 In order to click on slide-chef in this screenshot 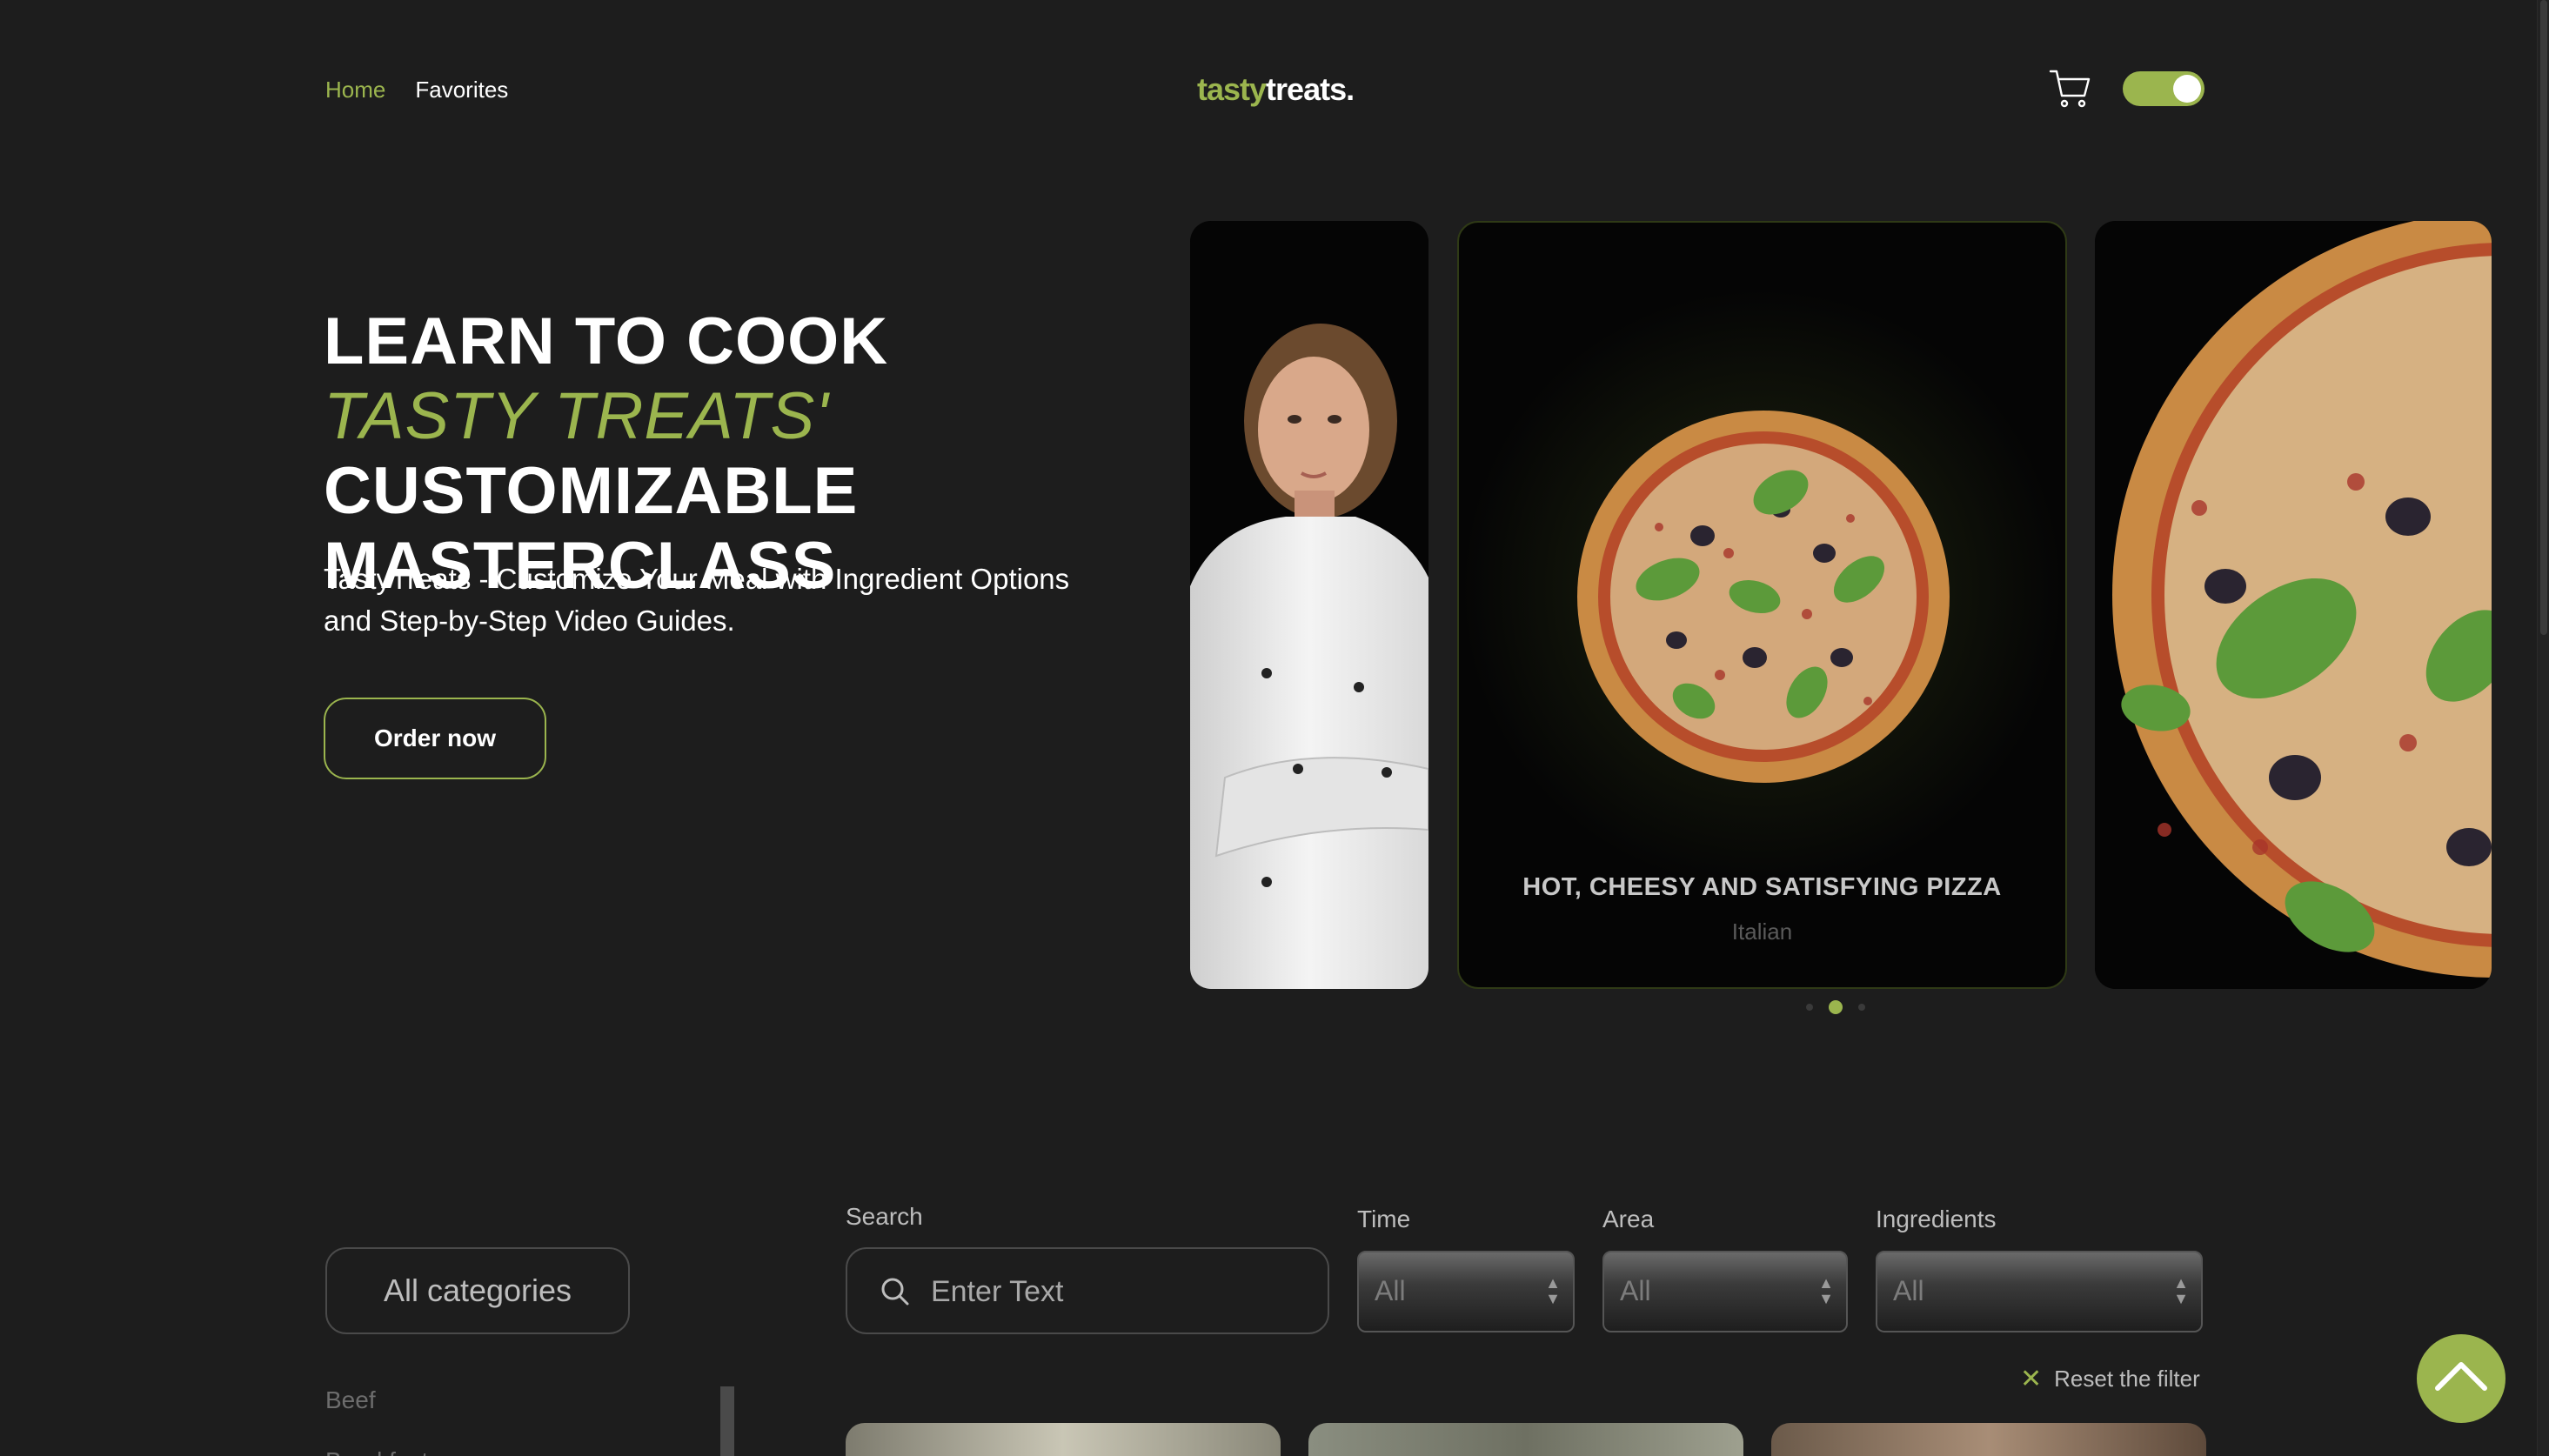, I will do `click(1309, 605)`.